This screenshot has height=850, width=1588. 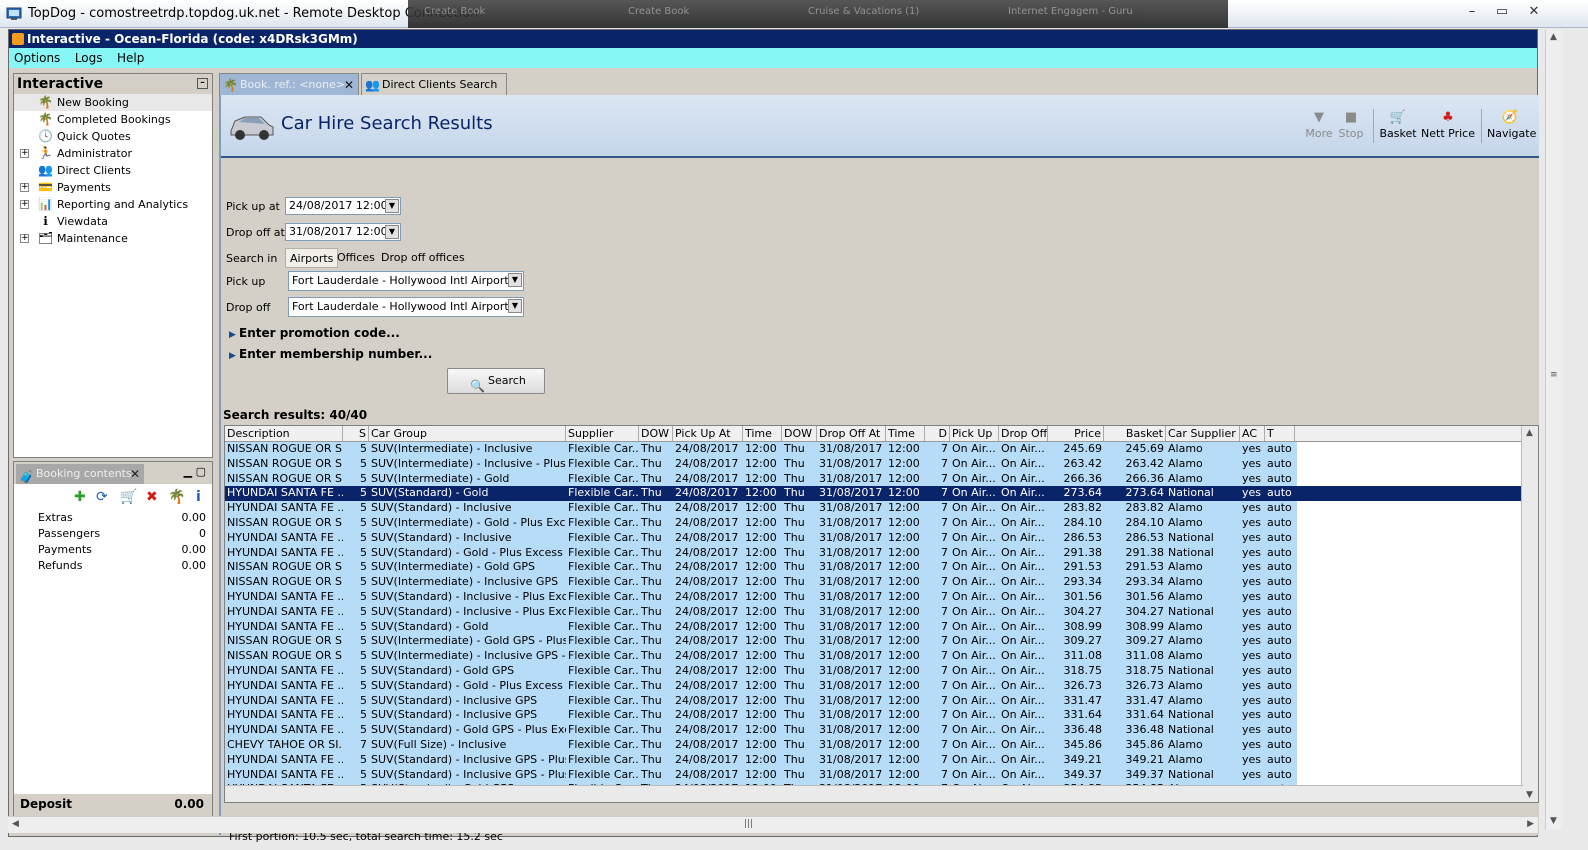 What do you see at coordinates (89, 58) in the screenshot?
I see `menu-logs: Logs` at bounding box center [89, 58].